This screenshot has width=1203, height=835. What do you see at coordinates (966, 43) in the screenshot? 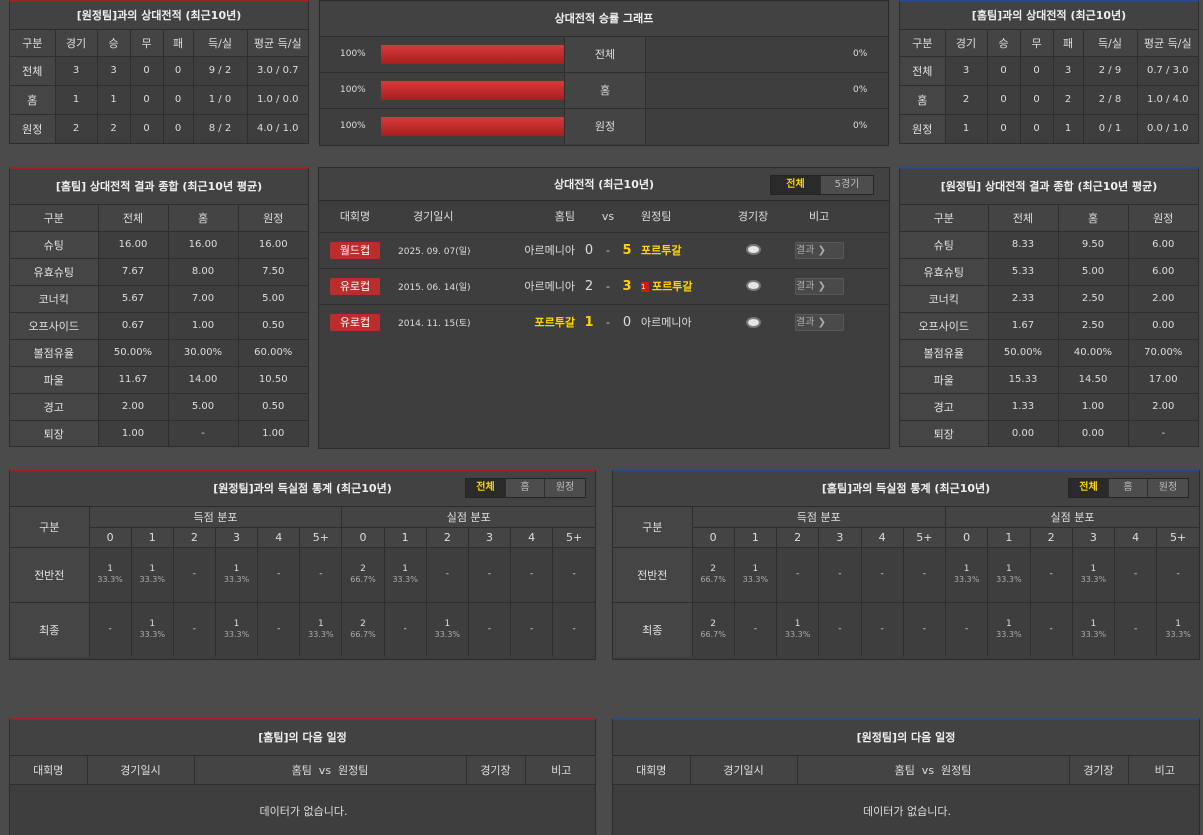
I see `col-header: 경기` at bounding box center [966, 43].